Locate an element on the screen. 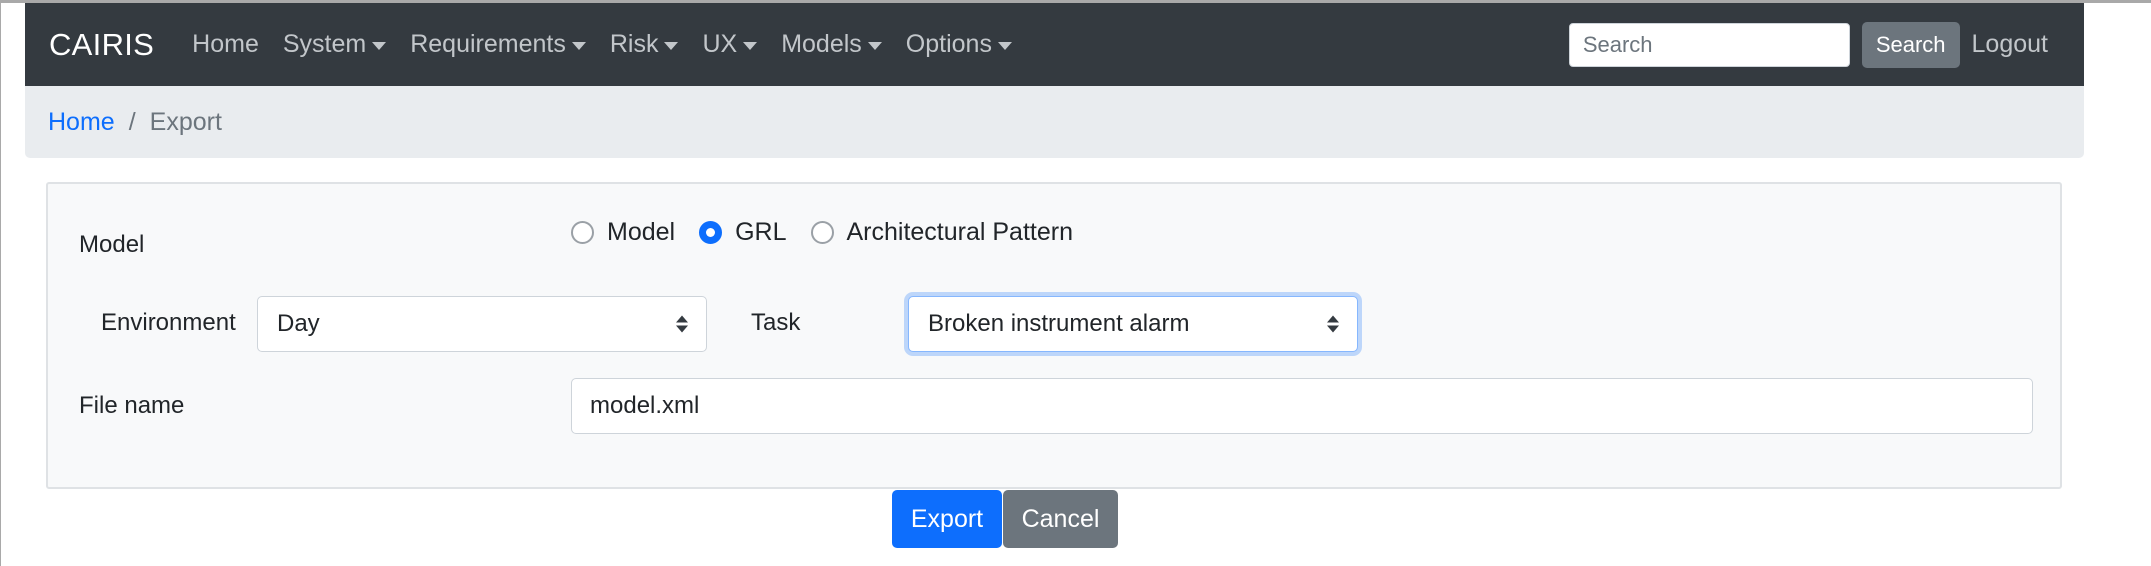 The height and width of the screenshot is (566, 2151). breadcrumb: Home / Export is located at coordinates (1054, 122).